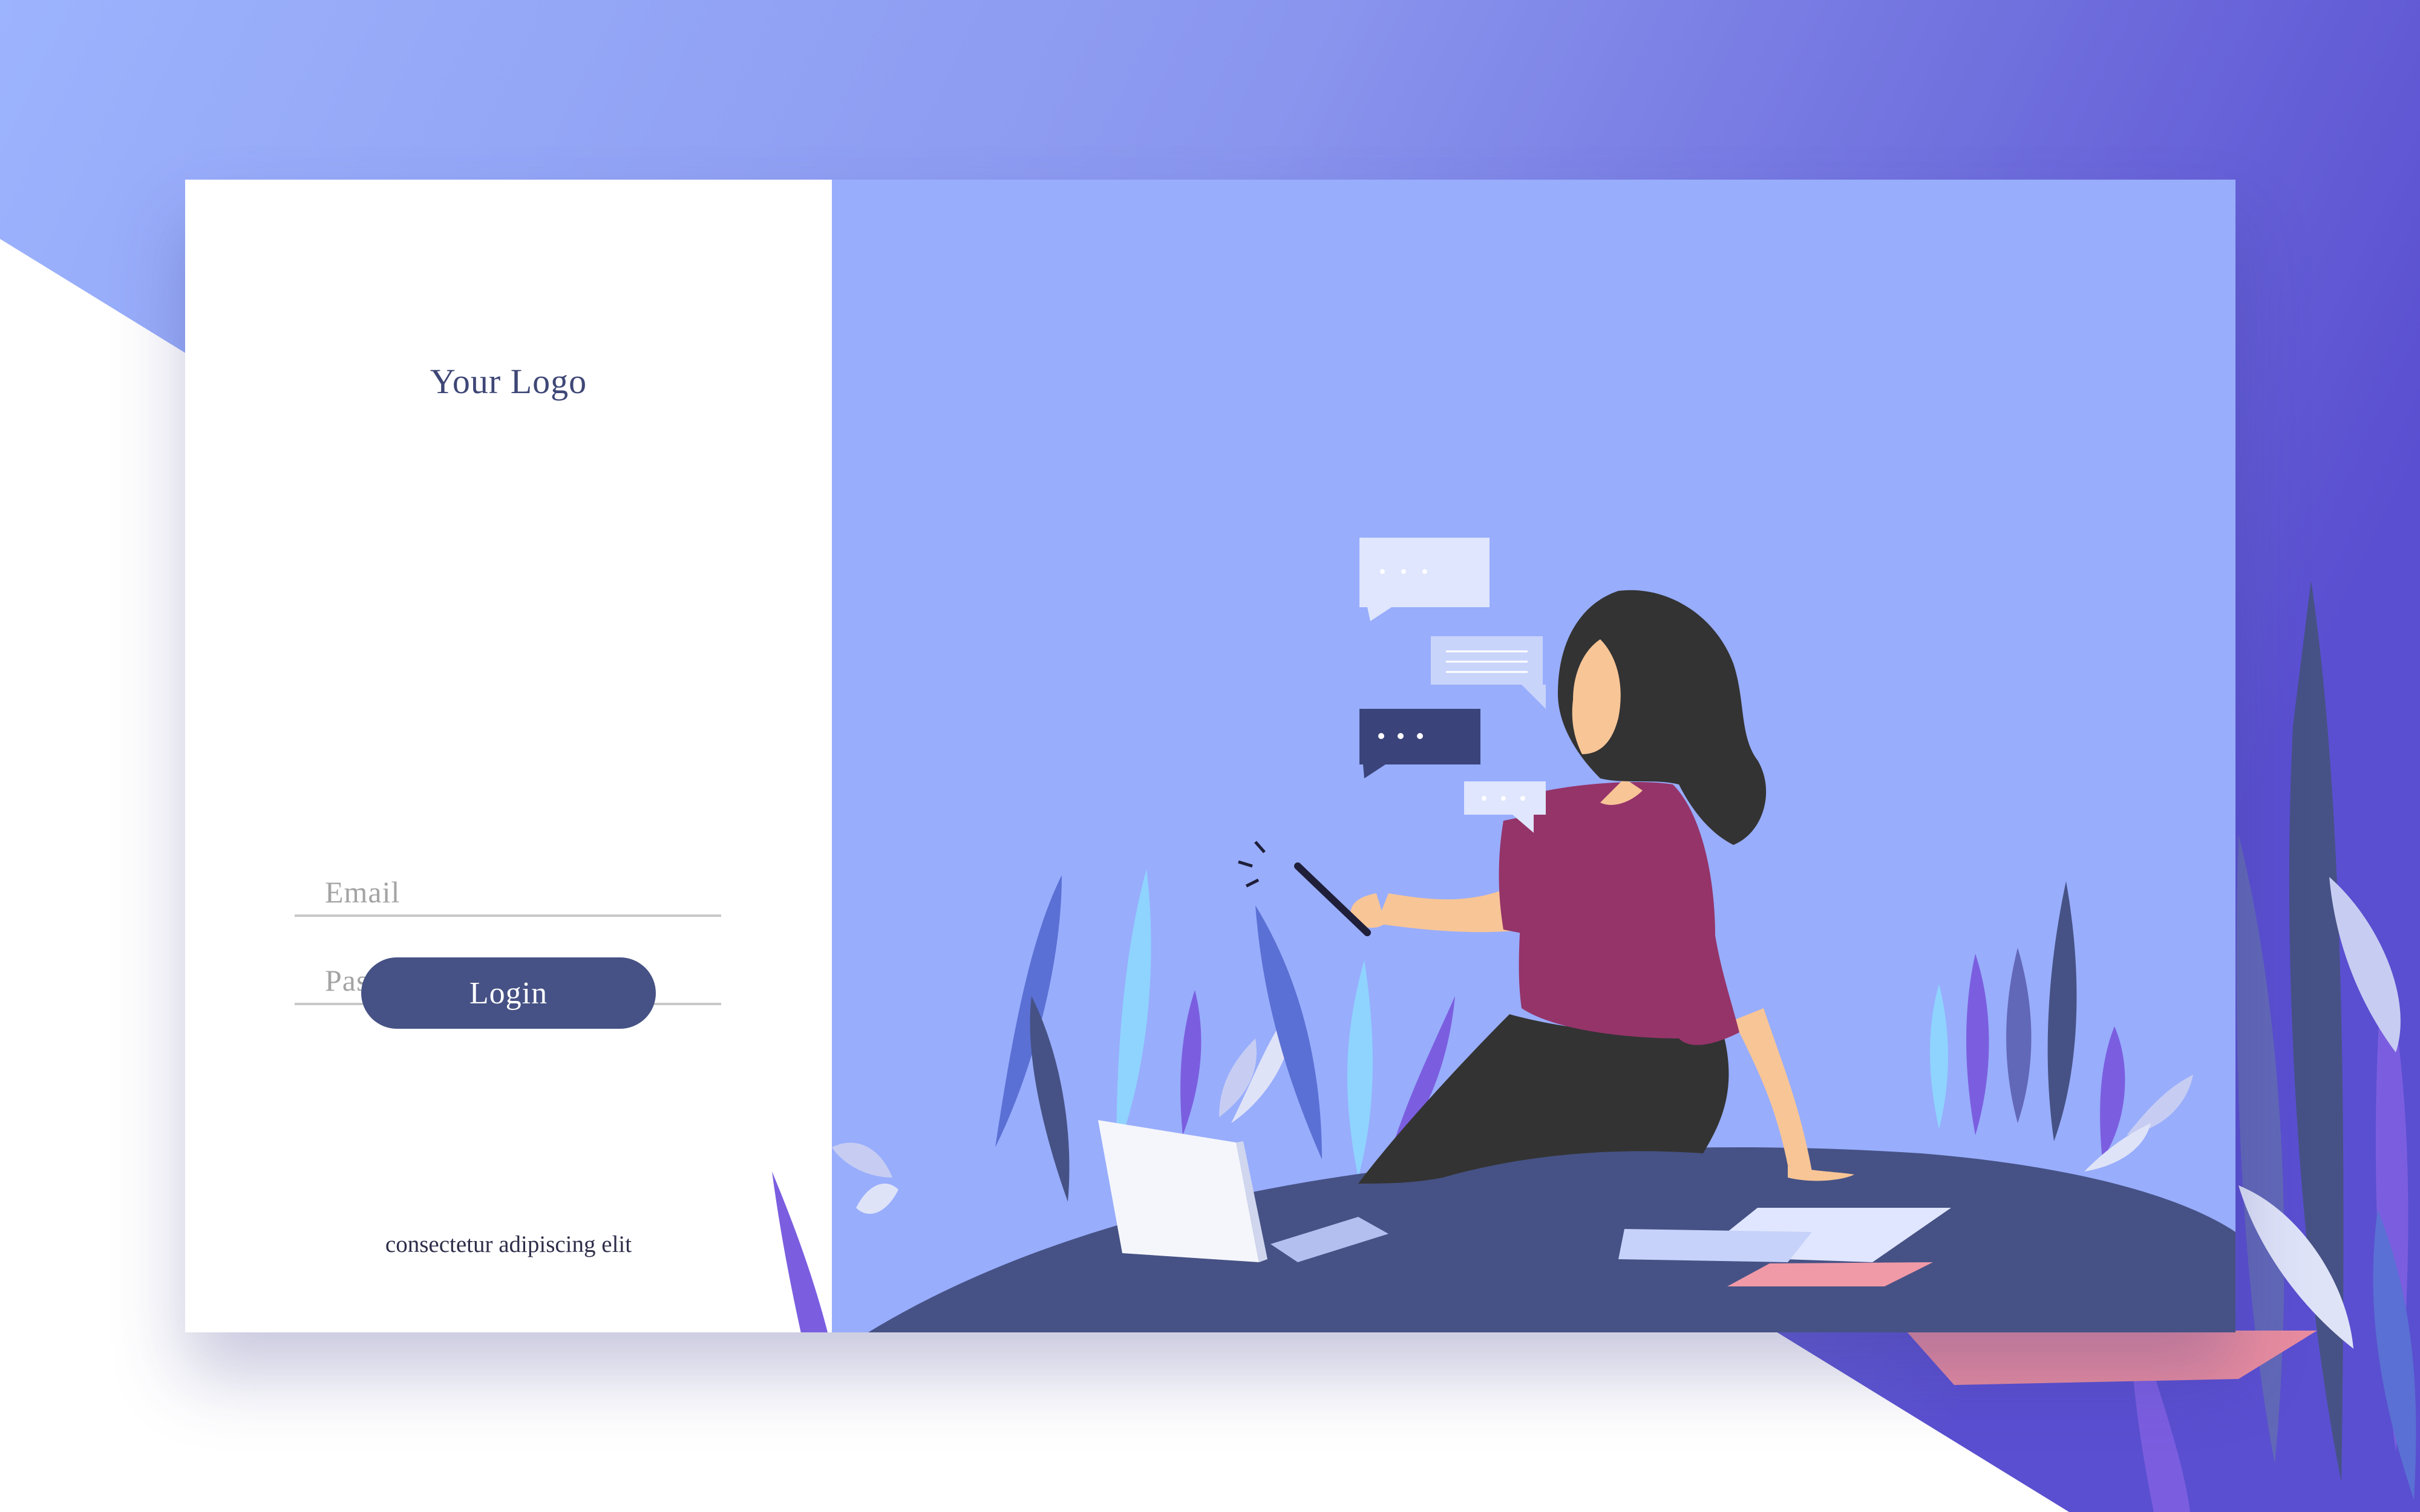  Describe the element at coordinates (508, 1244) in the screenshot. I see `footer-text: consectetur adipiscing elit` at that location.